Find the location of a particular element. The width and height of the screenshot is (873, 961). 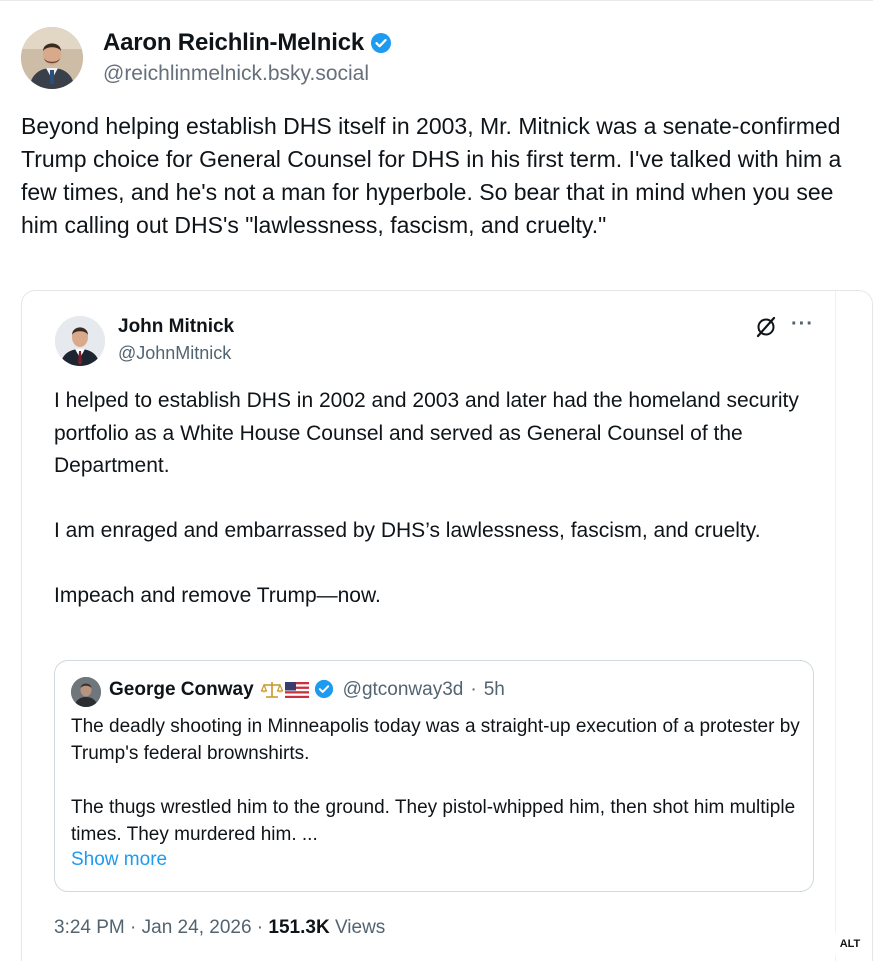

quoted-author-avatar is located at coordinates (86, 692).